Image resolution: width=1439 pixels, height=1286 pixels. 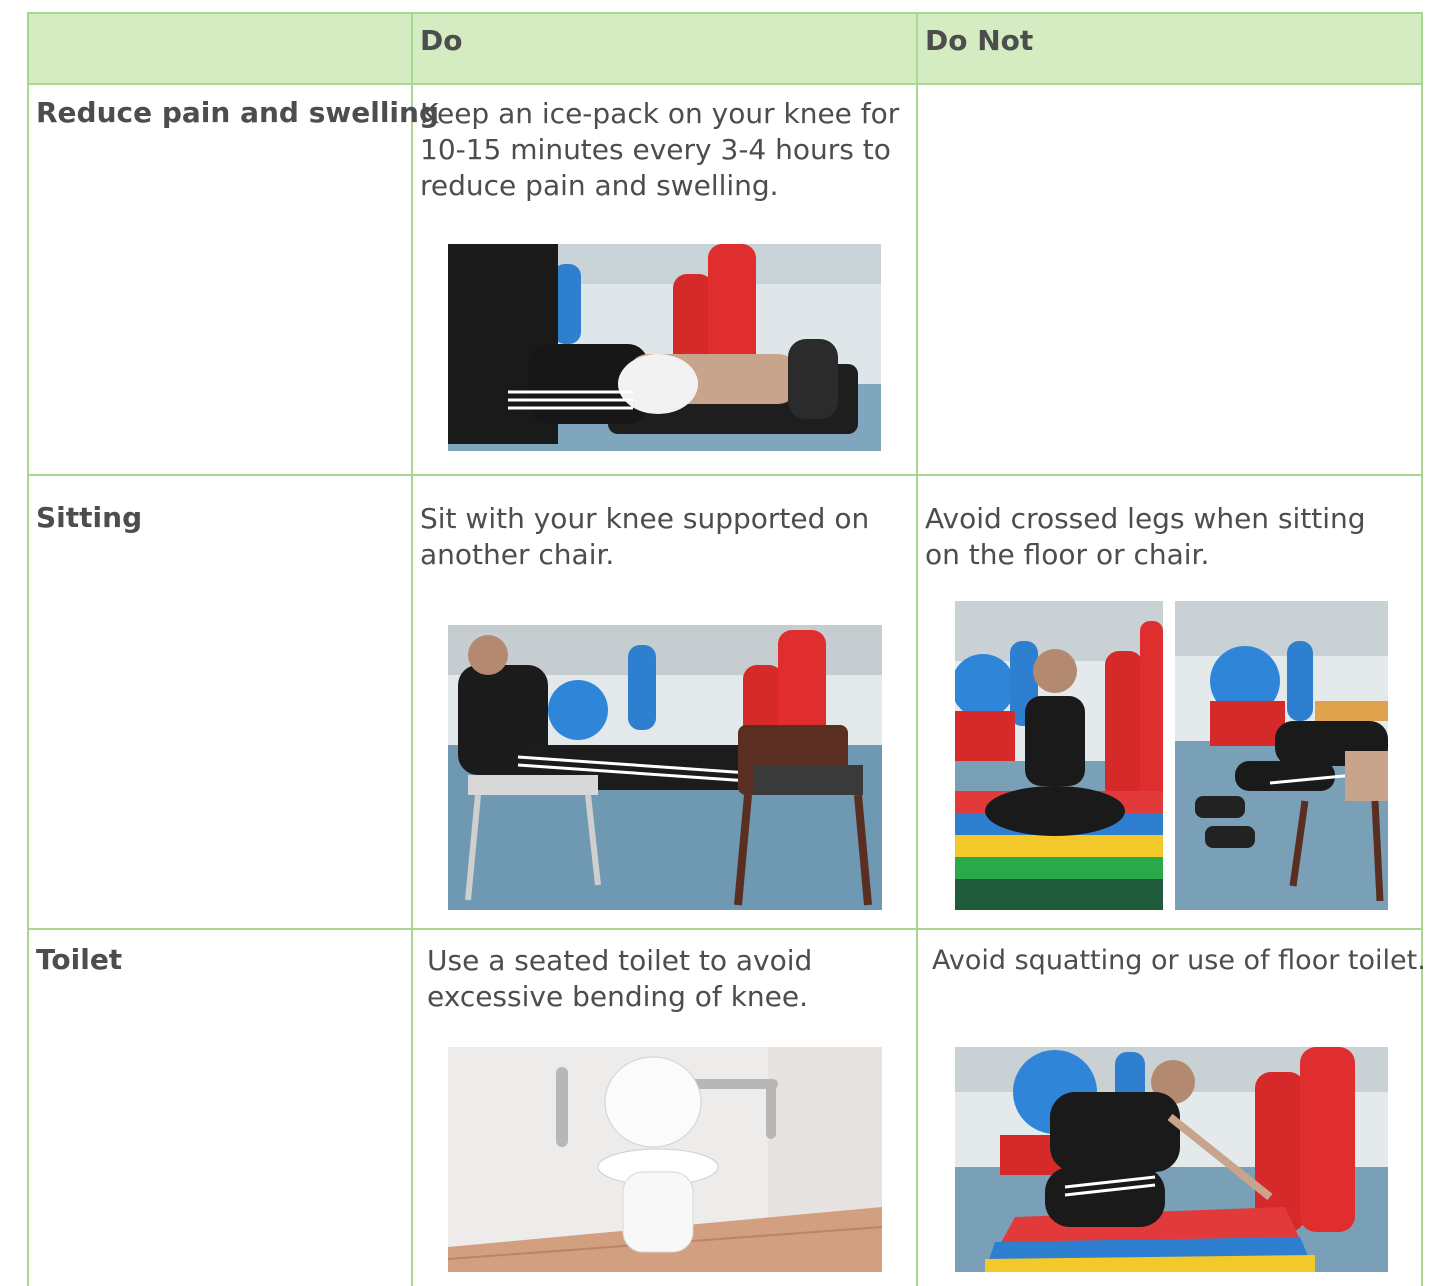 I want to click on photo-cross-legged-floor, so click(x=1059, y=755).